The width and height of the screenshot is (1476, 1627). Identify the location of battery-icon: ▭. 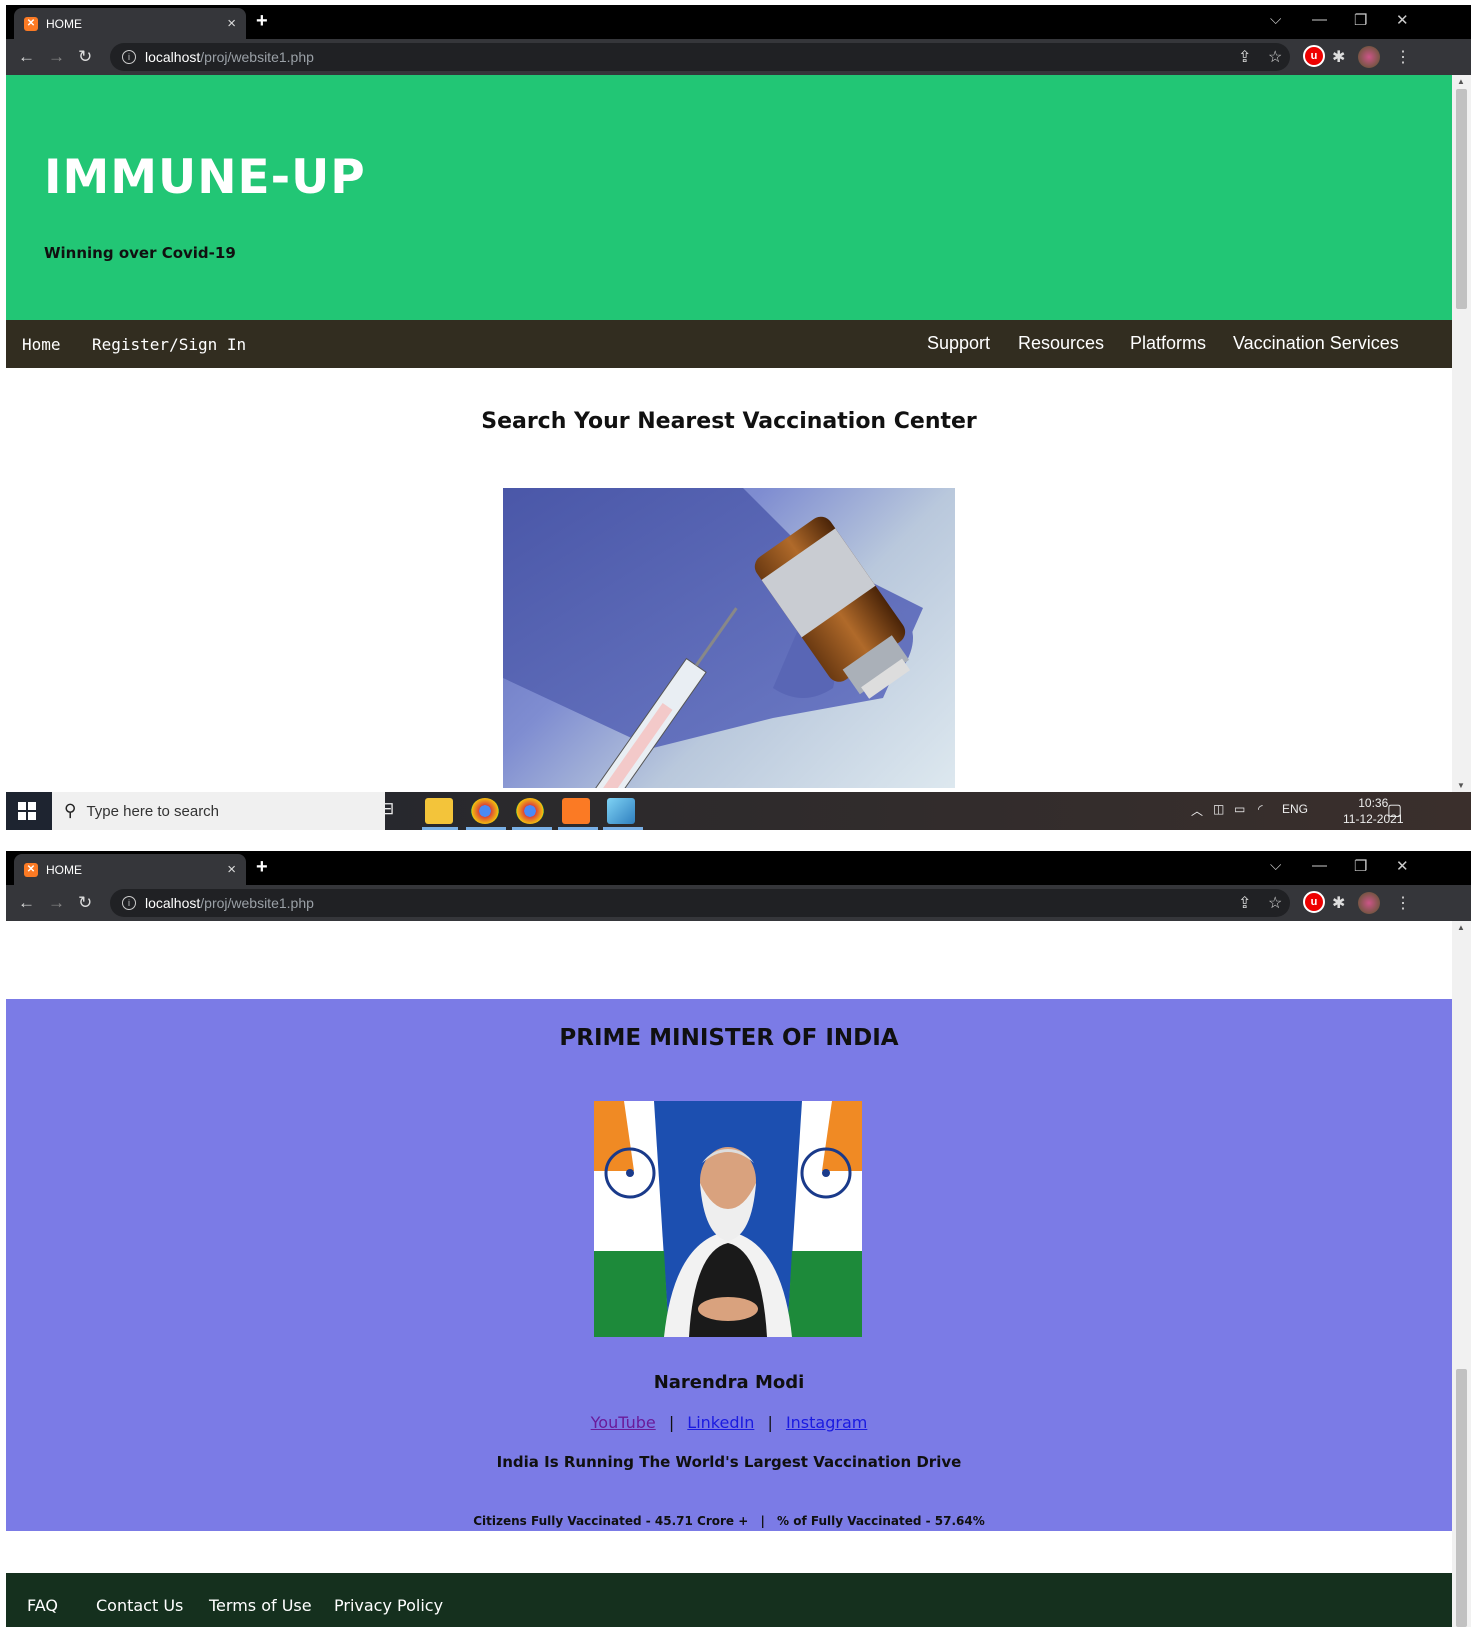
(1239, 809).